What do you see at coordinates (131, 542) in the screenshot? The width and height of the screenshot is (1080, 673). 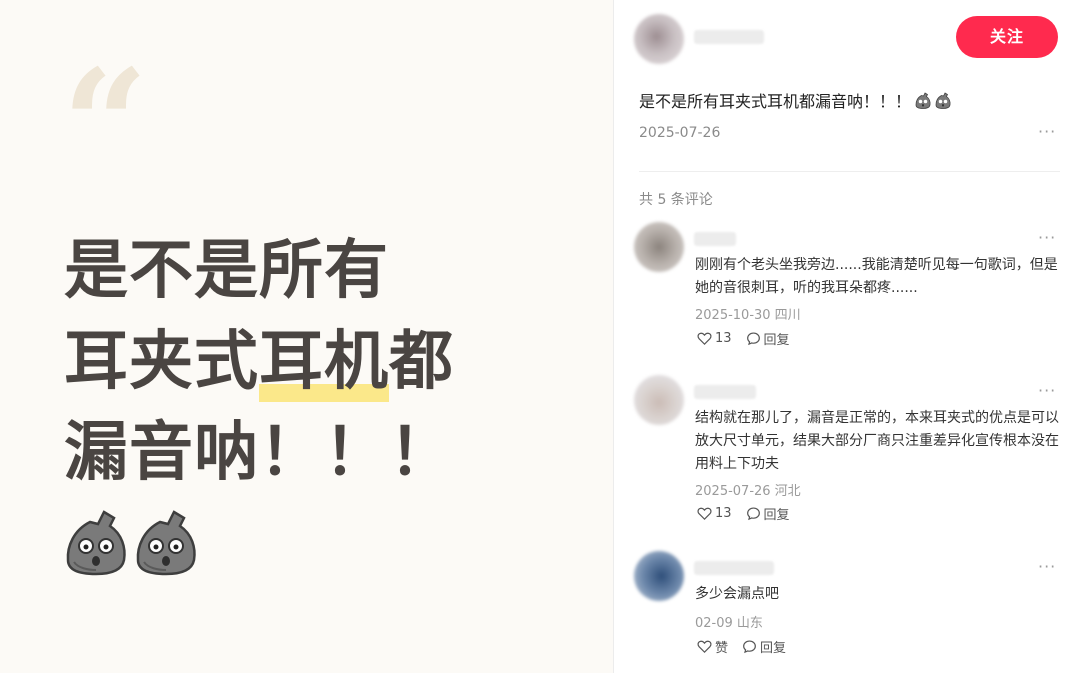 I see `emoji-row` at bounding box center [131, 542].